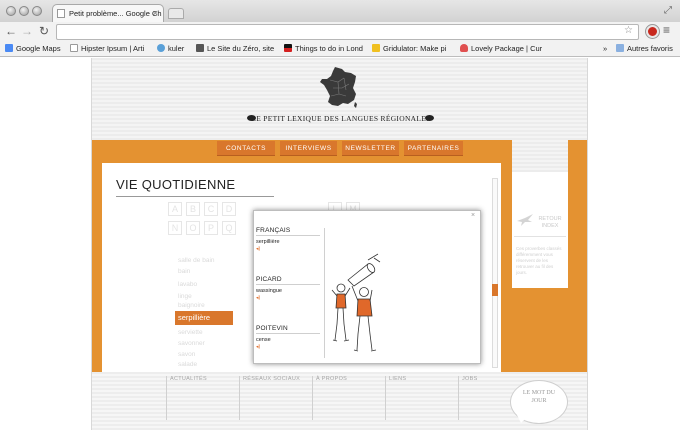 This screenshot has height=430, width=680. I want to click on footer-col-actualites: ACTUALITÉS, so click(202, 398).